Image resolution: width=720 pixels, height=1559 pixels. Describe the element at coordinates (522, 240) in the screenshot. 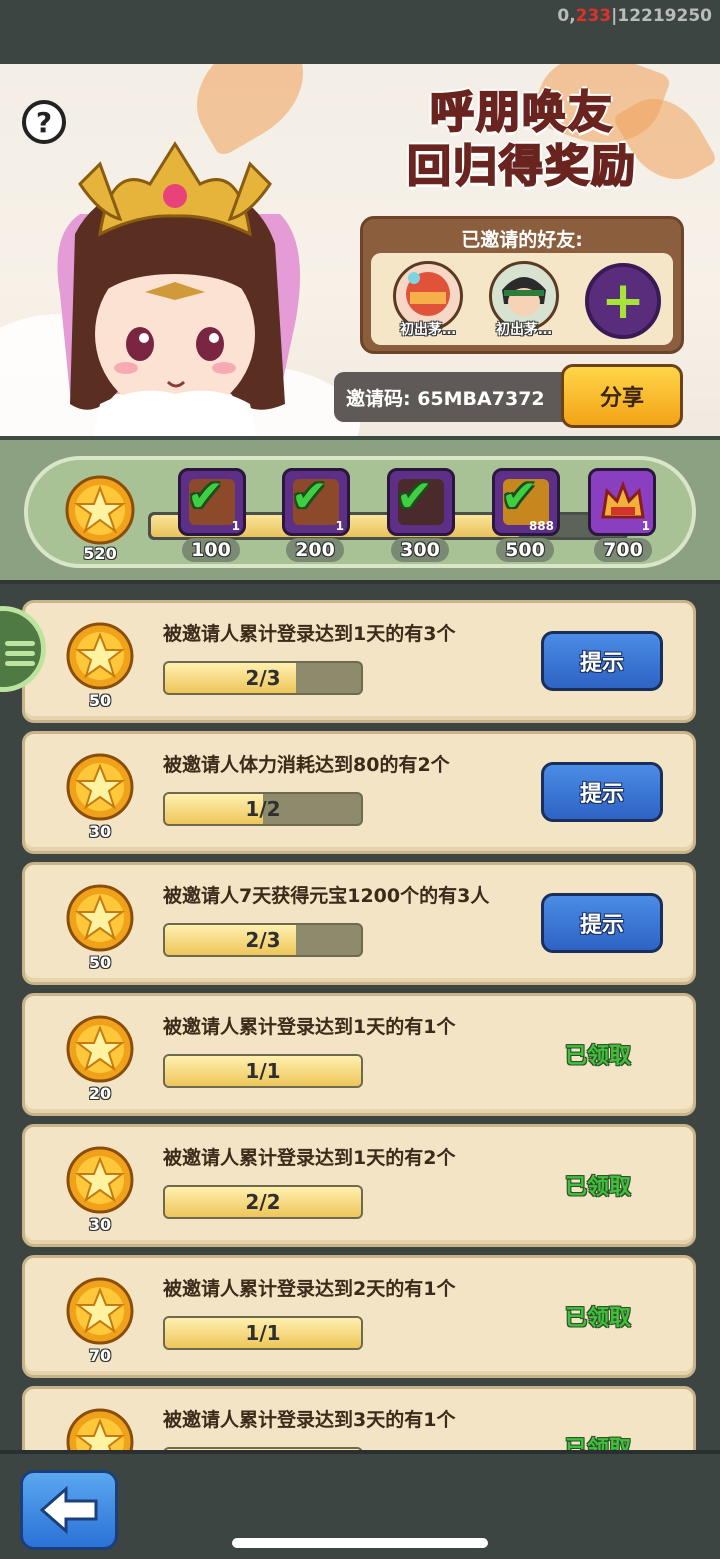

I see `invited-friends-title: 已邀请的好友:` at that location.